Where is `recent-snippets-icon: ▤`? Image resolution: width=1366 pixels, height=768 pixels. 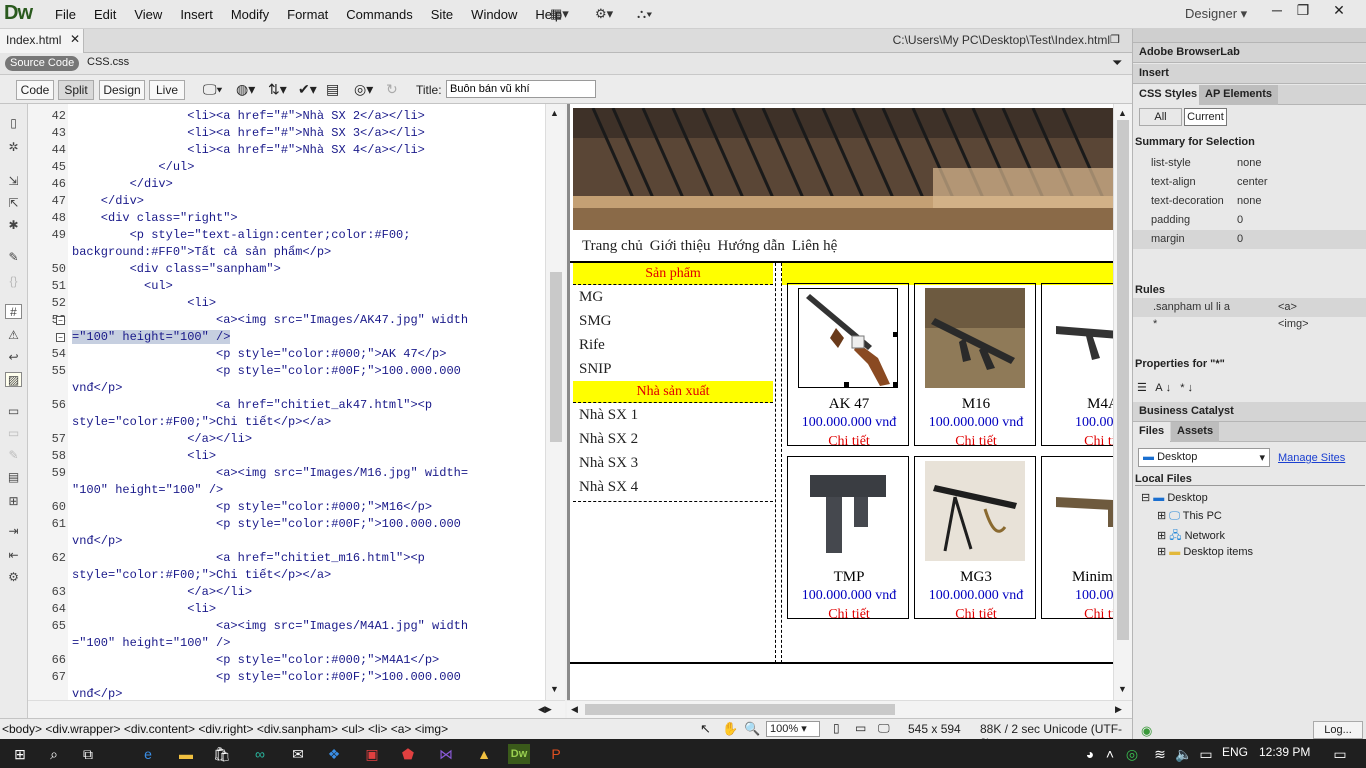
recent-snippets-icon: ▤ is located at coordinates (13, 477).